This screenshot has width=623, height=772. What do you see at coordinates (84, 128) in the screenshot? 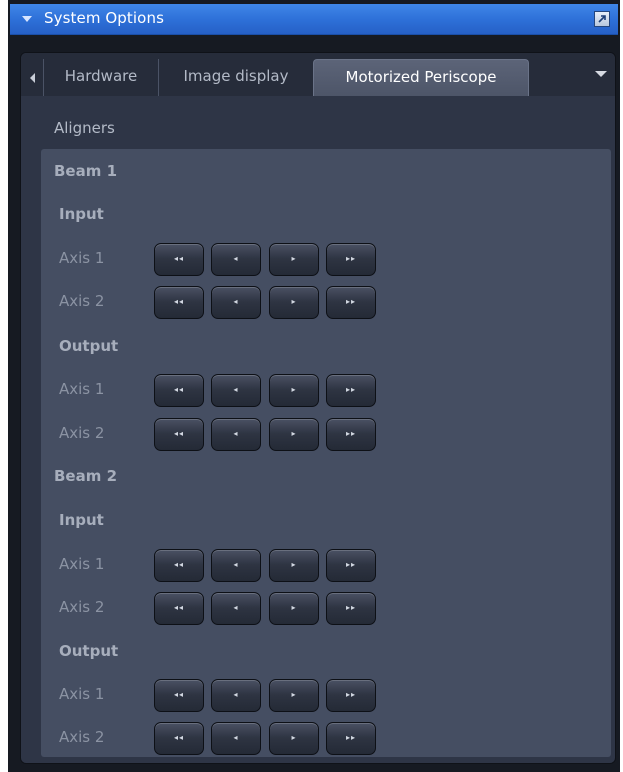
I see `section-heading-aligners: Aligners` at bounding box center [84, 128].